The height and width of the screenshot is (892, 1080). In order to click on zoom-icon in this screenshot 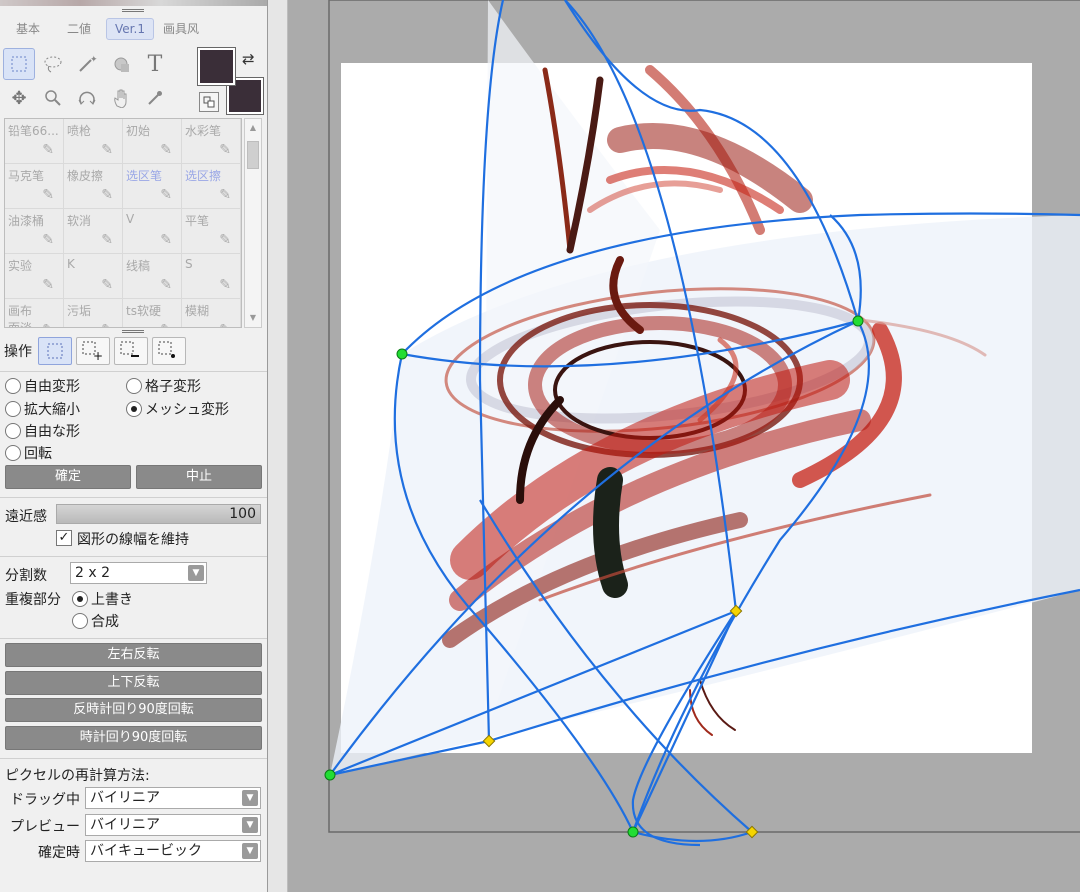, I will do `click(53, 98)`.